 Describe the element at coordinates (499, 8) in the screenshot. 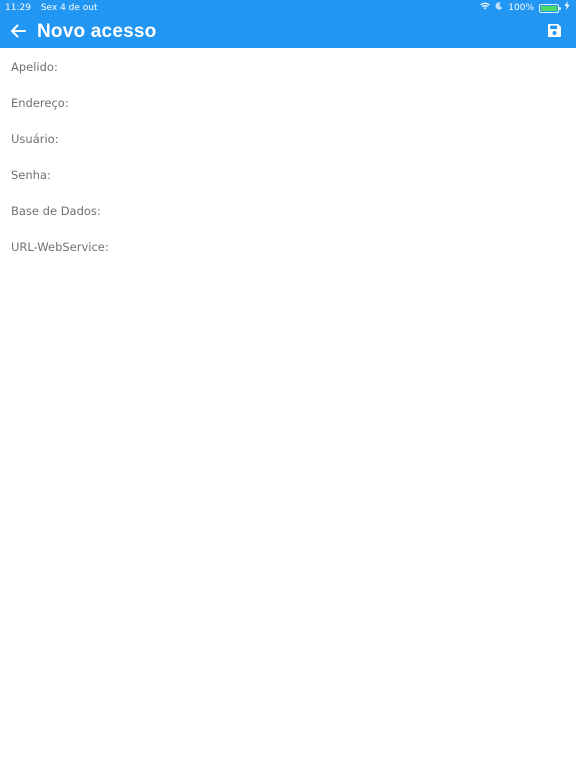

I see `moon-icon` at that location.